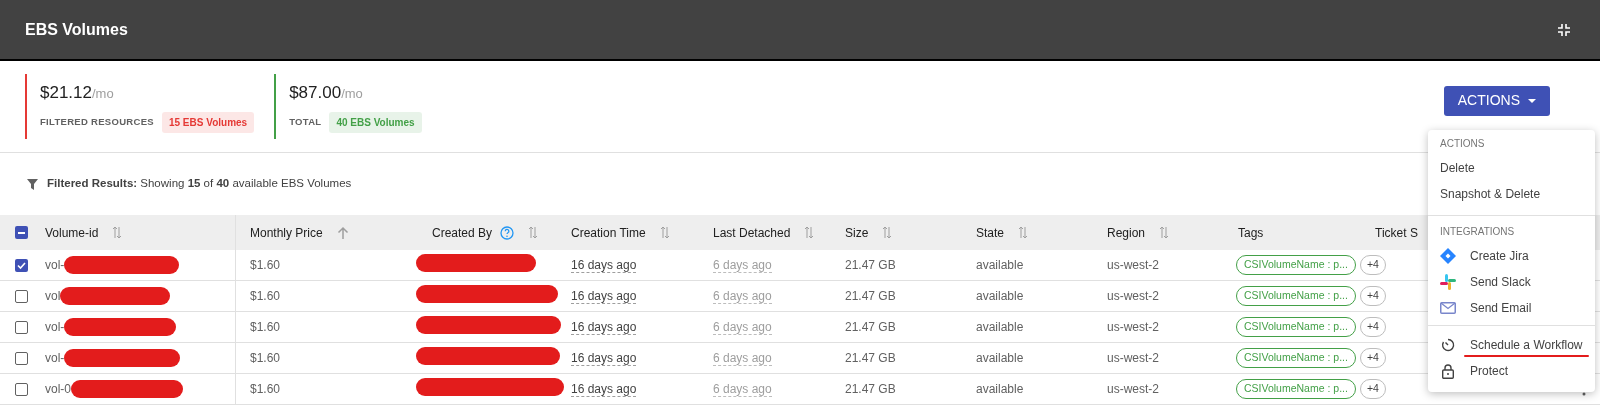  What do you see at coordinates (58, 389) in the screenshot?
I see `table-cell-text: vol-0` at bounding box center [58, 389].